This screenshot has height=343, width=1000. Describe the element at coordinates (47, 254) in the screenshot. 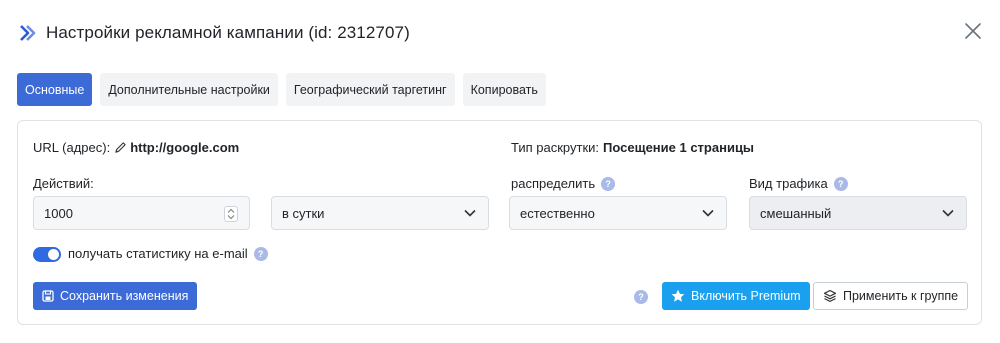

I see `email-stats-toggle` at that location.